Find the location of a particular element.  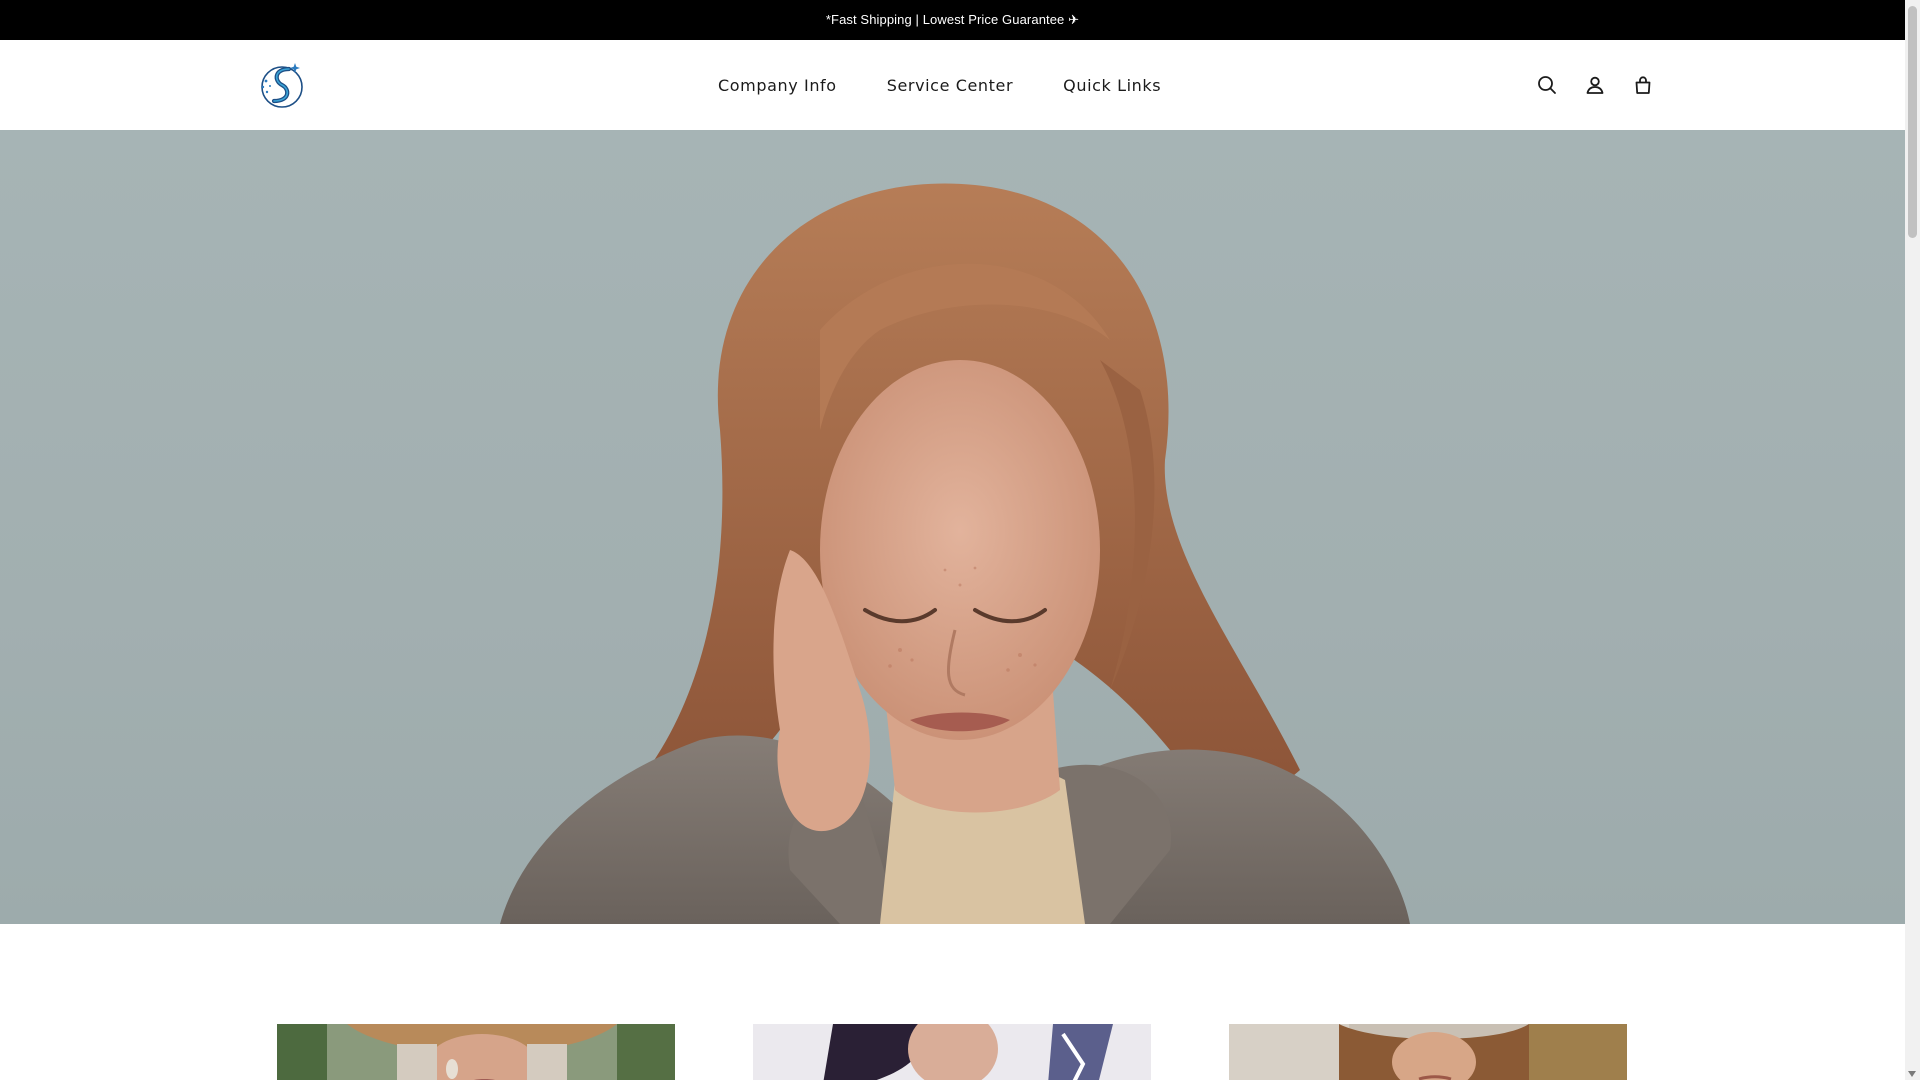

header-actions is located at coordinates (1595, 85).